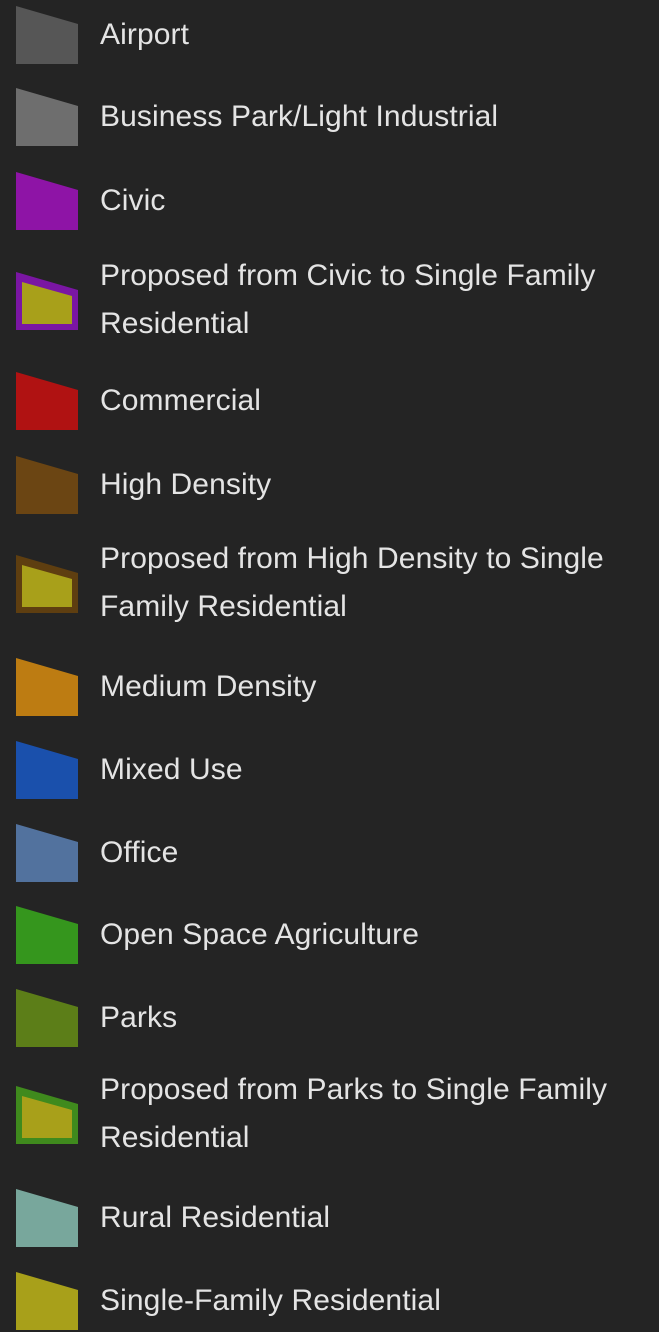  Describe the element at coordinates (329, 202) in the screenshot. I see `legend-item-civic: Civic` at that location.